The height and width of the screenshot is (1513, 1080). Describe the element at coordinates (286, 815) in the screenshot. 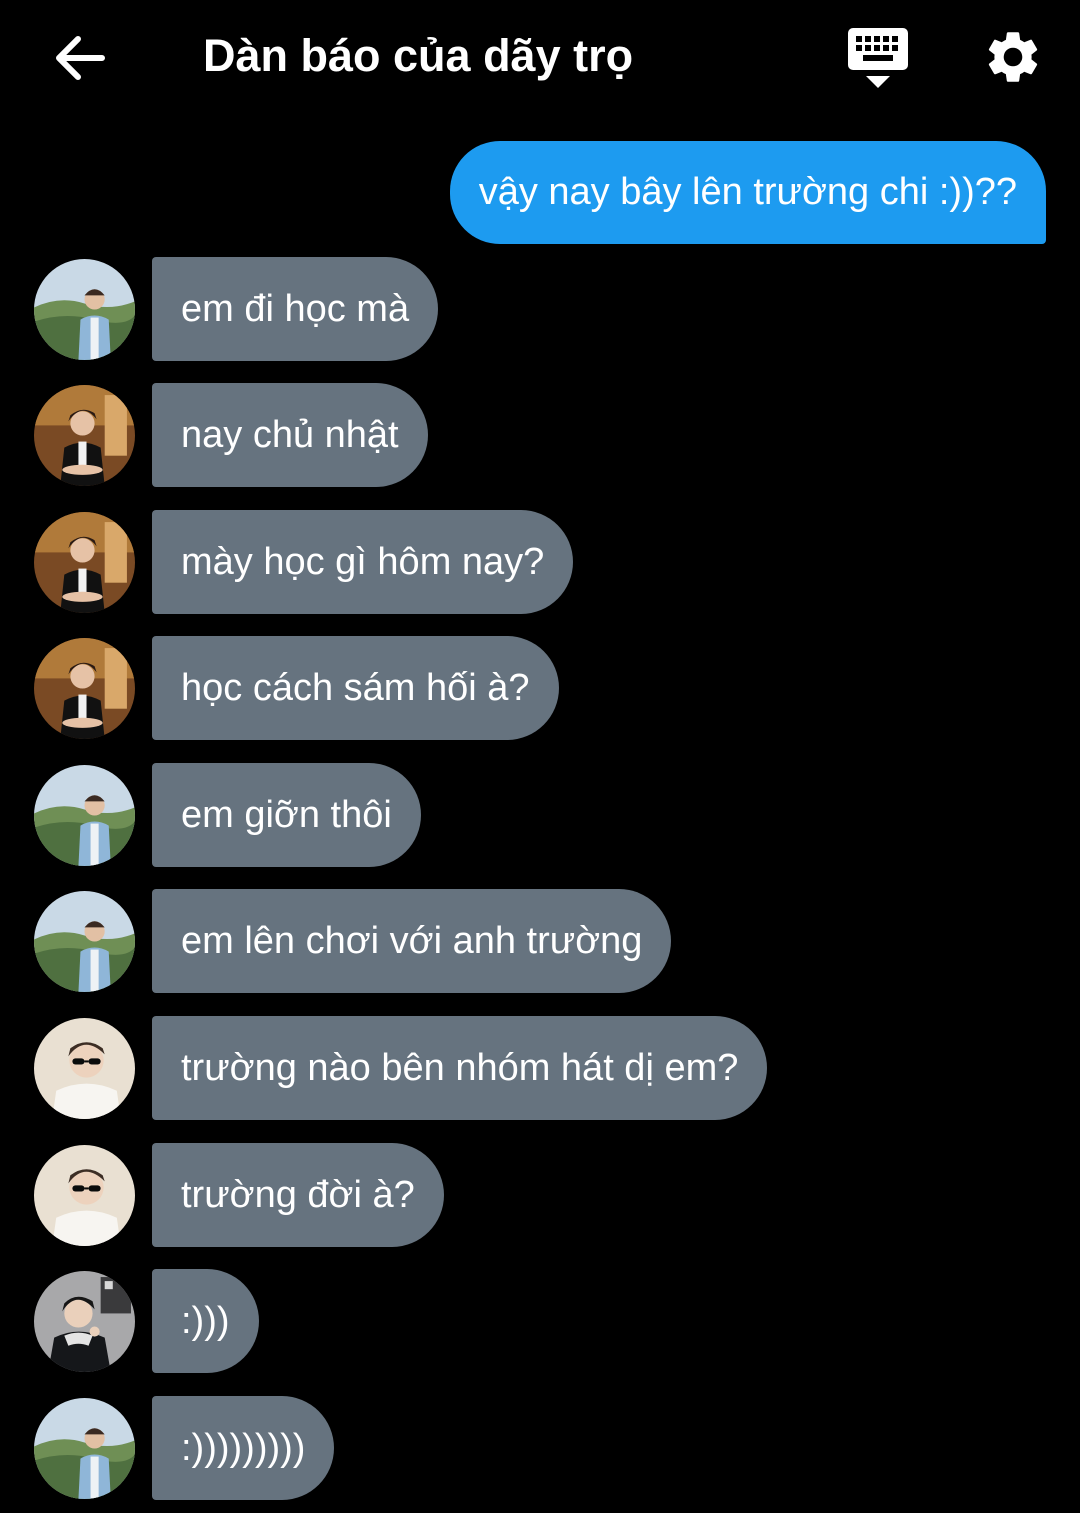

I see `incoming-message-bubble: em giỡn thôi` at that location.